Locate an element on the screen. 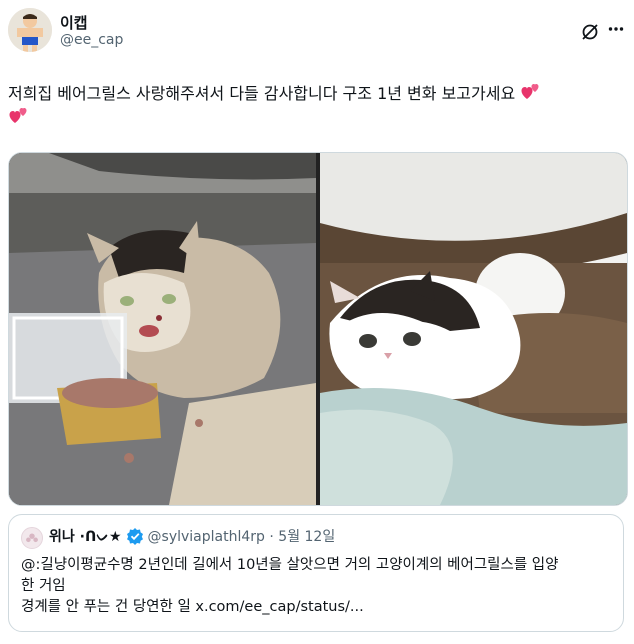 This screenshot has height=644, width=634. author-handle: @ee_cap is located at coordinates (91, 40).